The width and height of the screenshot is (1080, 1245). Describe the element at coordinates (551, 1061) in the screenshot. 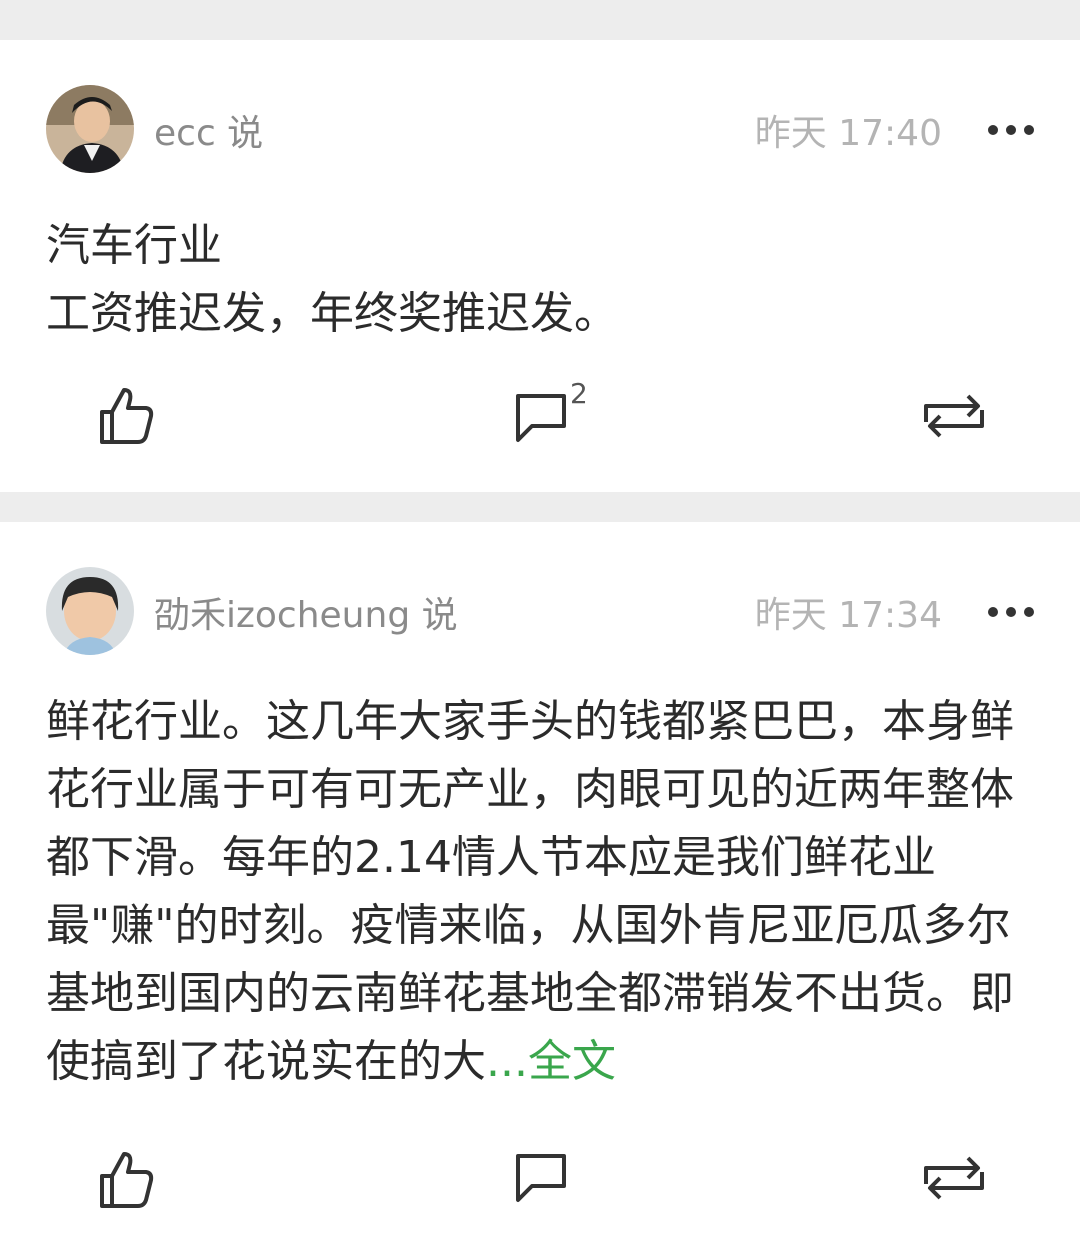

I see `full-text-link: ...全文` at that location.